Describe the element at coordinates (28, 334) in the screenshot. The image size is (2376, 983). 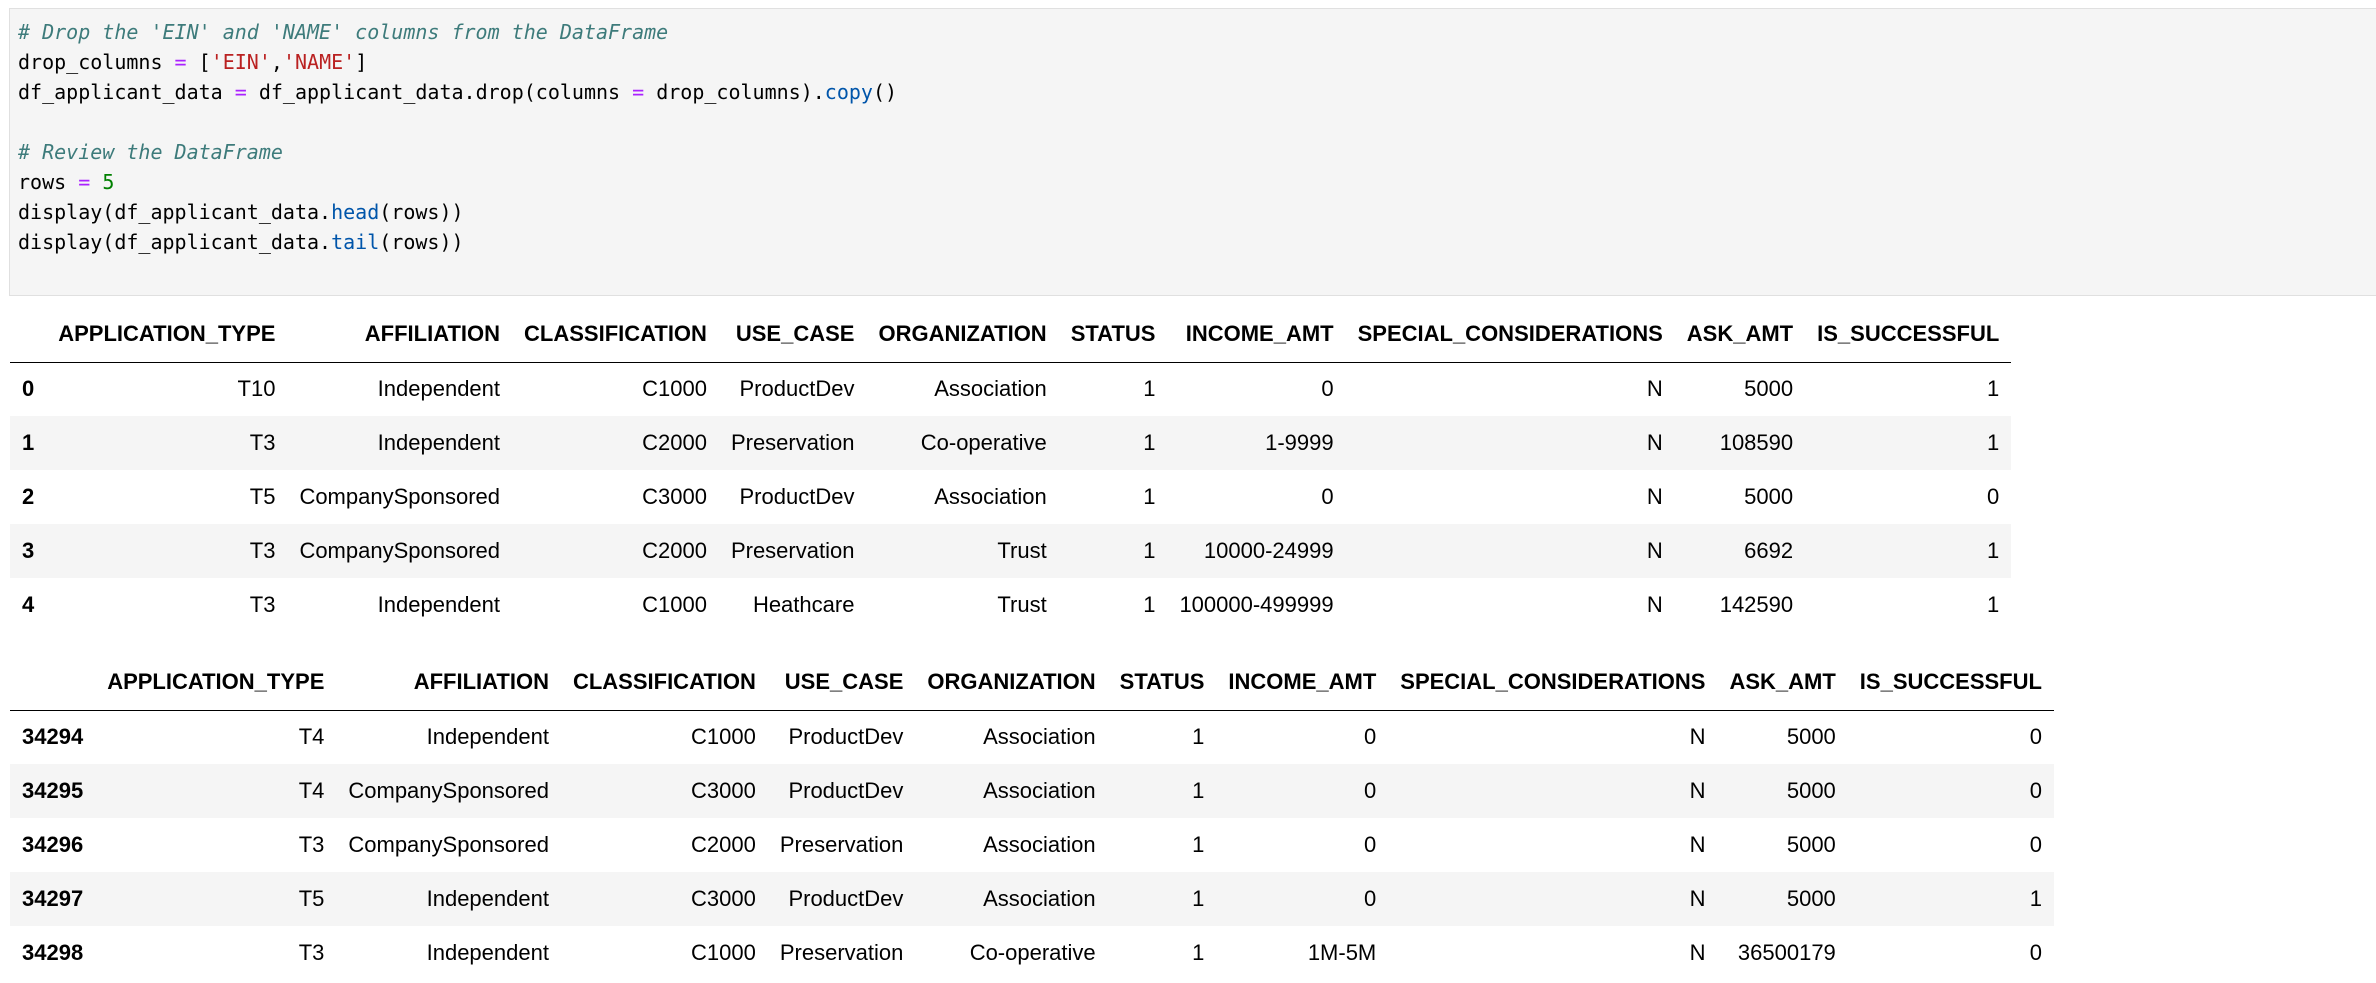
I see `index-header` at that location.